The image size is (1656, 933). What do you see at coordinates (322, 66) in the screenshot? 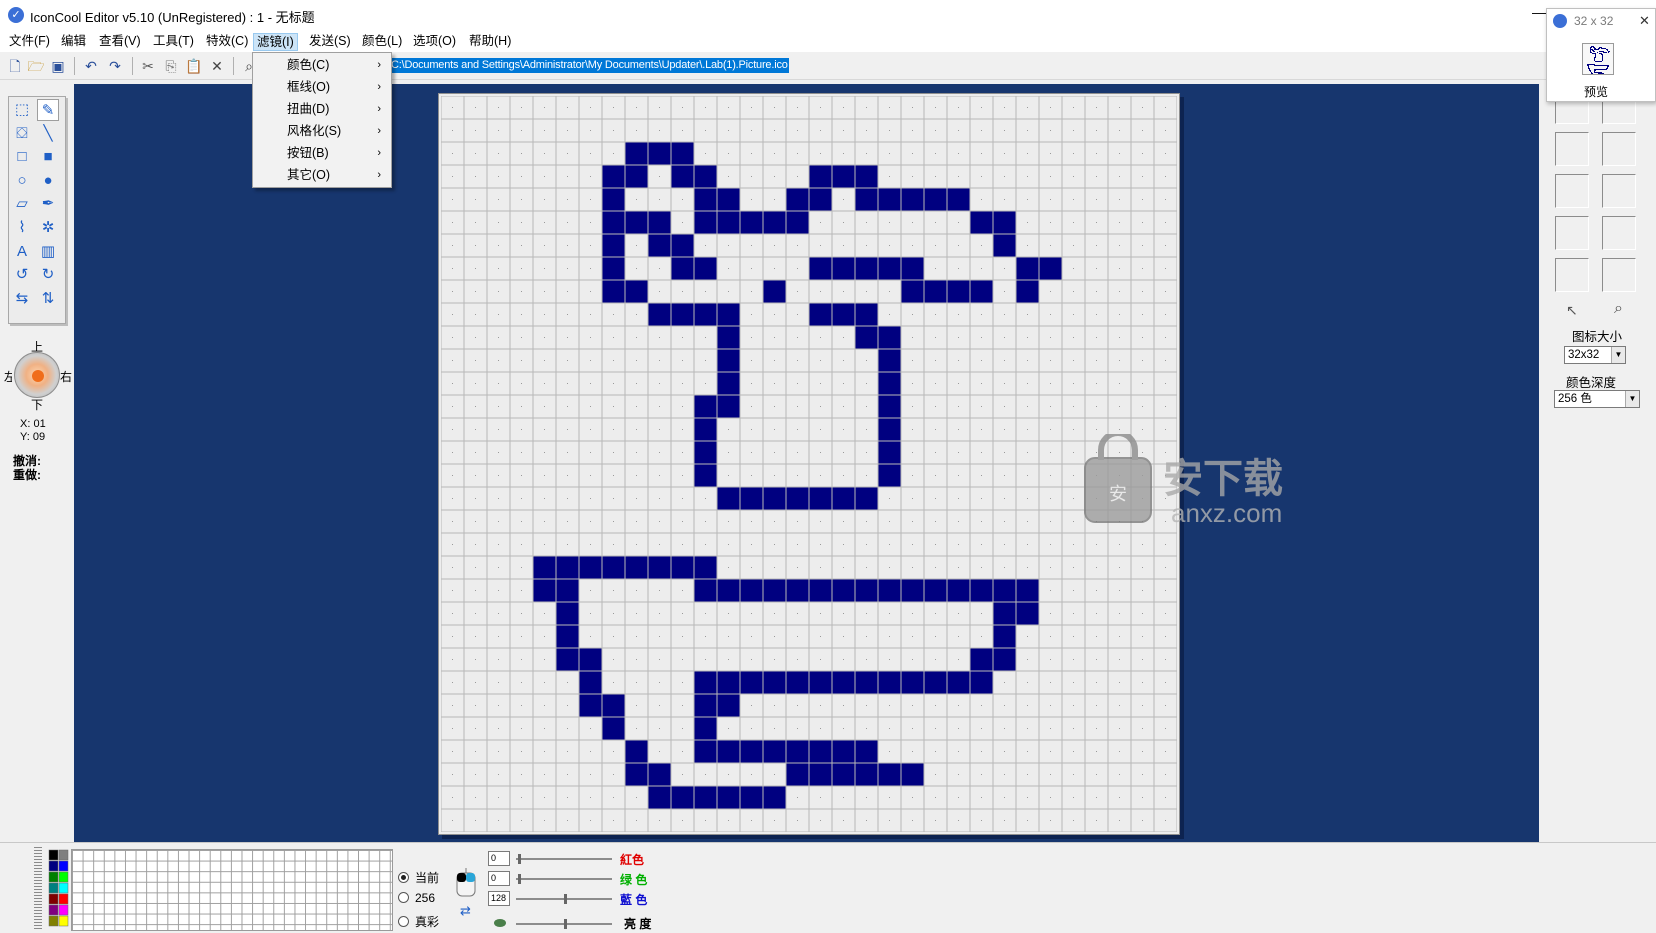
I see `filter-color-item: 颜色(C) ›` at bounding box center [322, 66].